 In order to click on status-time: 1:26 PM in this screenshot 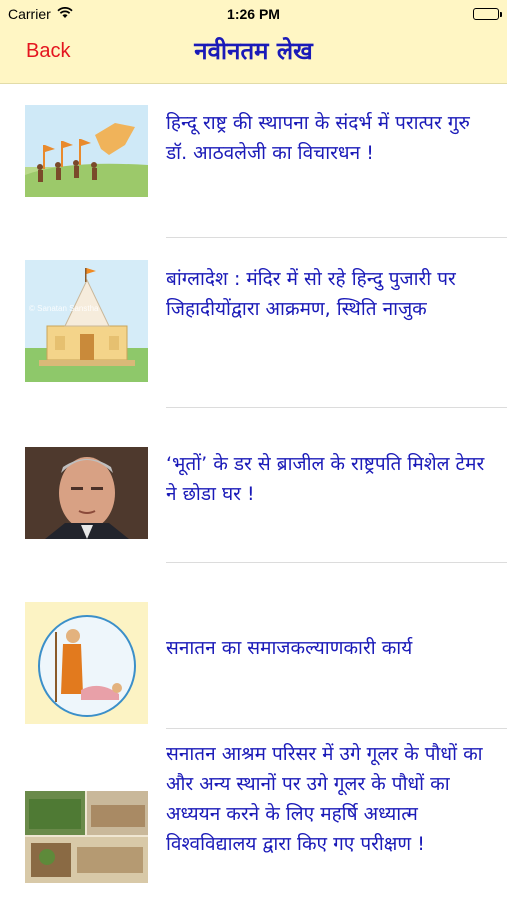, I will do `click(253, 14)`.